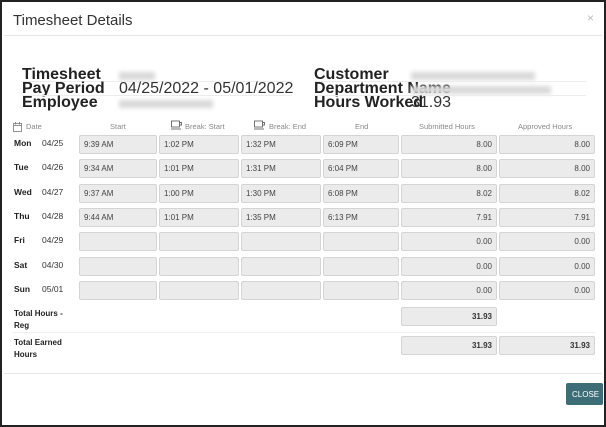  What do you see at coordinates (281, 193) in the screenshot?
I see `break-end-cell: 1:30 PM` at bounding box center [281, 193].